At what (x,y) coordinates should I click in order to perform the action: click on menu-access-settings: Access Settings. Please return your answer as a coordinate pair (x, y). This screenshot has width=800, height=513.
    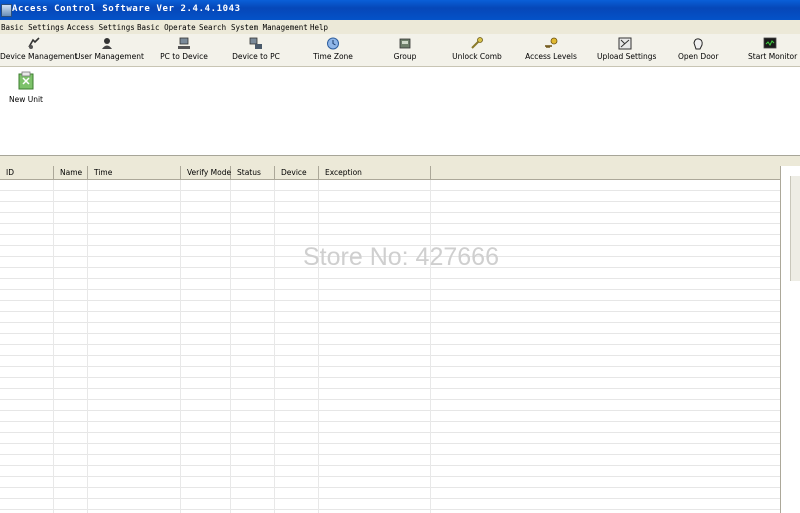
    Looking at the image, I should click on (101, 27).